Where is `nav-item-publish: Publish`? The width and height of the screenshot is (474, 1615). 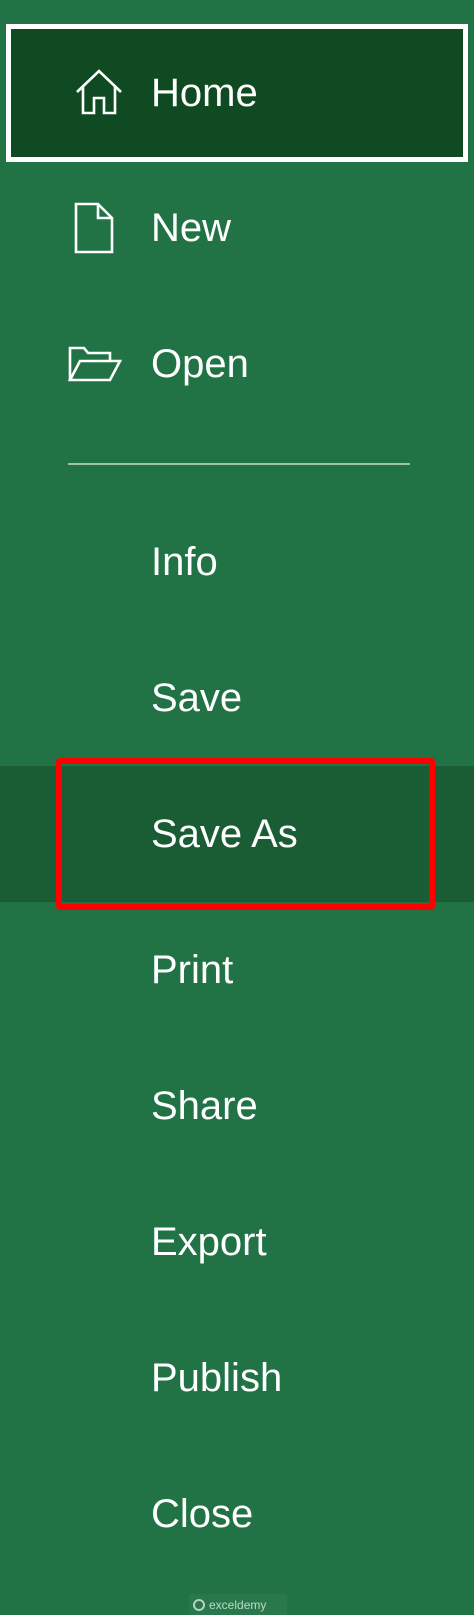
nav-item-publish: Publish is located at coordinates (237, 1378).